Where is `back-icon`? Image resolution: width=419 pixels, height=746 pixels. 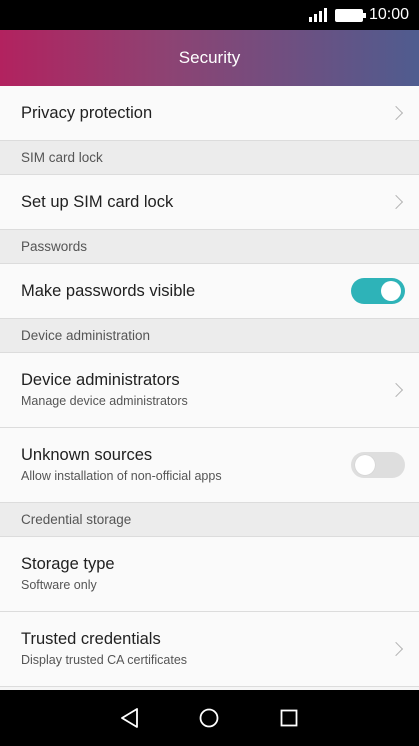
back-icon is located at coordinates (130, 718).